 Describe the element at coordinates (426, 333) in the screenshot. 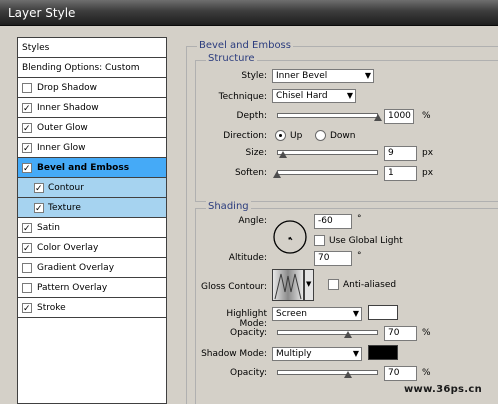

I see `highlight-opacity-unit: %` at that location.